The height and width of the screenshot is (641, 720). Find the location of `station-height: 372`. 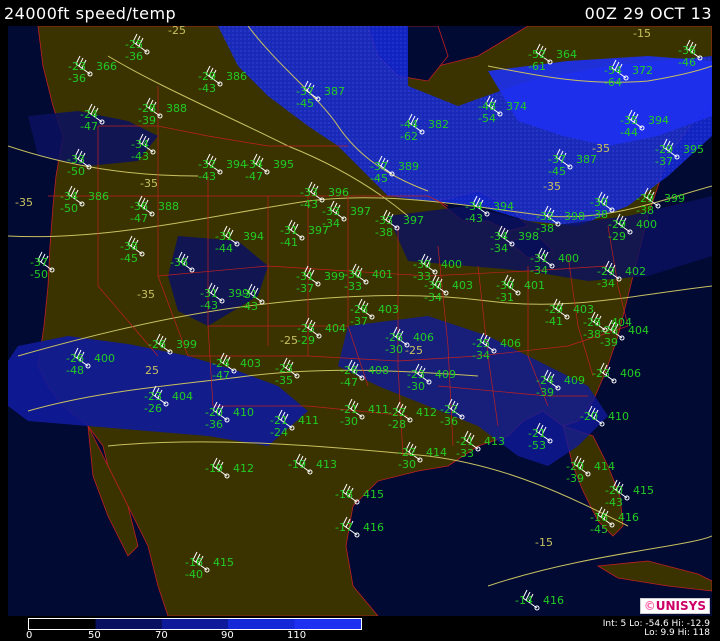

station-height: 372 is located at coordinates (642, 70).